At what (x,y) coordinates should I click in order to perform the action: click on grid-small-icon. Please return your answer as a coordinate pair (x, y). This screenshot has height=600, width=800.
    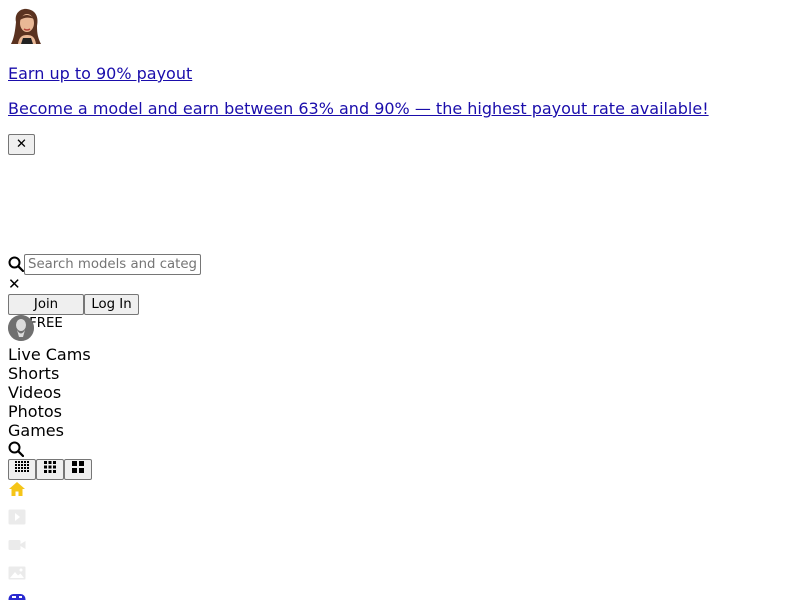
    Looking at the image, I should click on (22, 469).